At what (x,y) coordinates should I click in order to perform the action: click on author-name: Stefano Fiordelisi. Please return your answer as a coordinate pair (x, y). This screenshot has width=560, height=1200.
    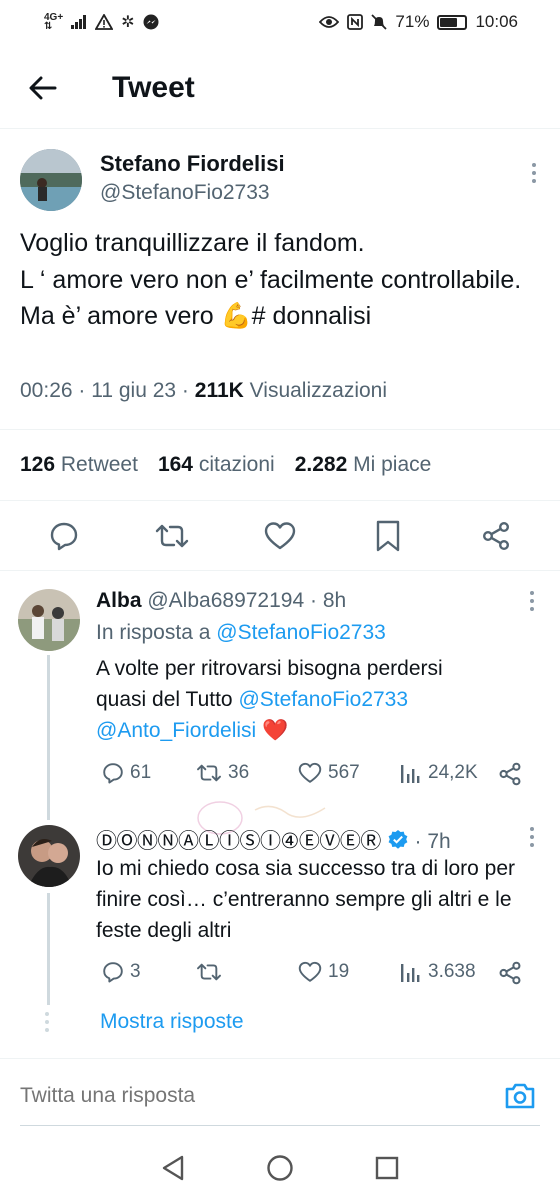
    Looking at the image, I should click on (192, 164).